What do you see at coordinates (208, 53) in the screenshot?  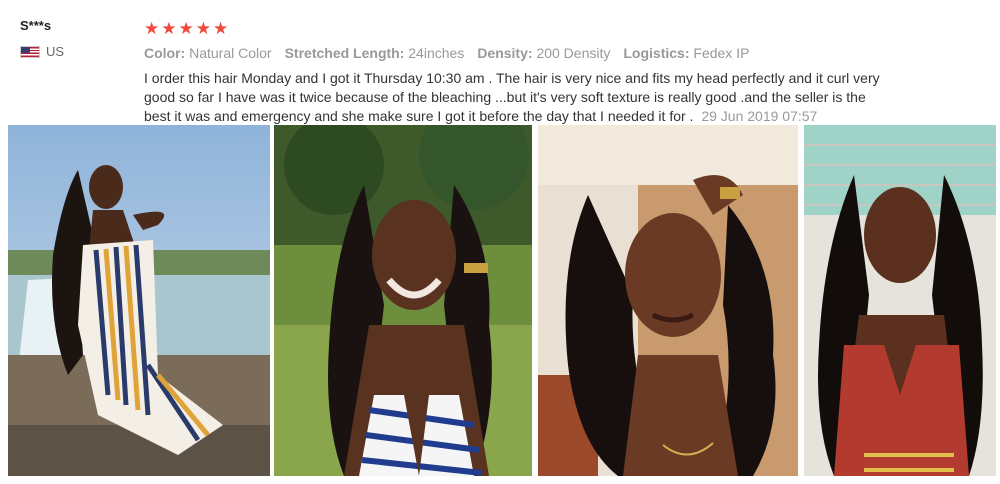 I see `attribute-color: Color: Natural Color` at bounding box center [208, 53].